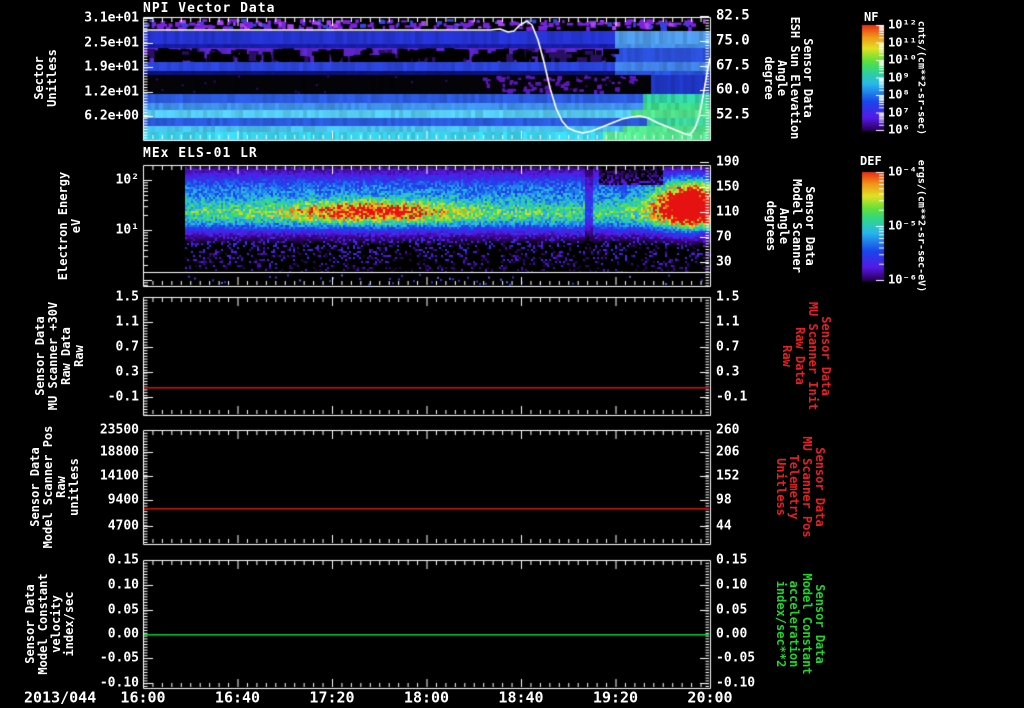 The image size is (1024, 708). What do you see at coordinates (728, 212) in the screenshot?
I see `tick-label: 110` at bounding box center [728, 212].